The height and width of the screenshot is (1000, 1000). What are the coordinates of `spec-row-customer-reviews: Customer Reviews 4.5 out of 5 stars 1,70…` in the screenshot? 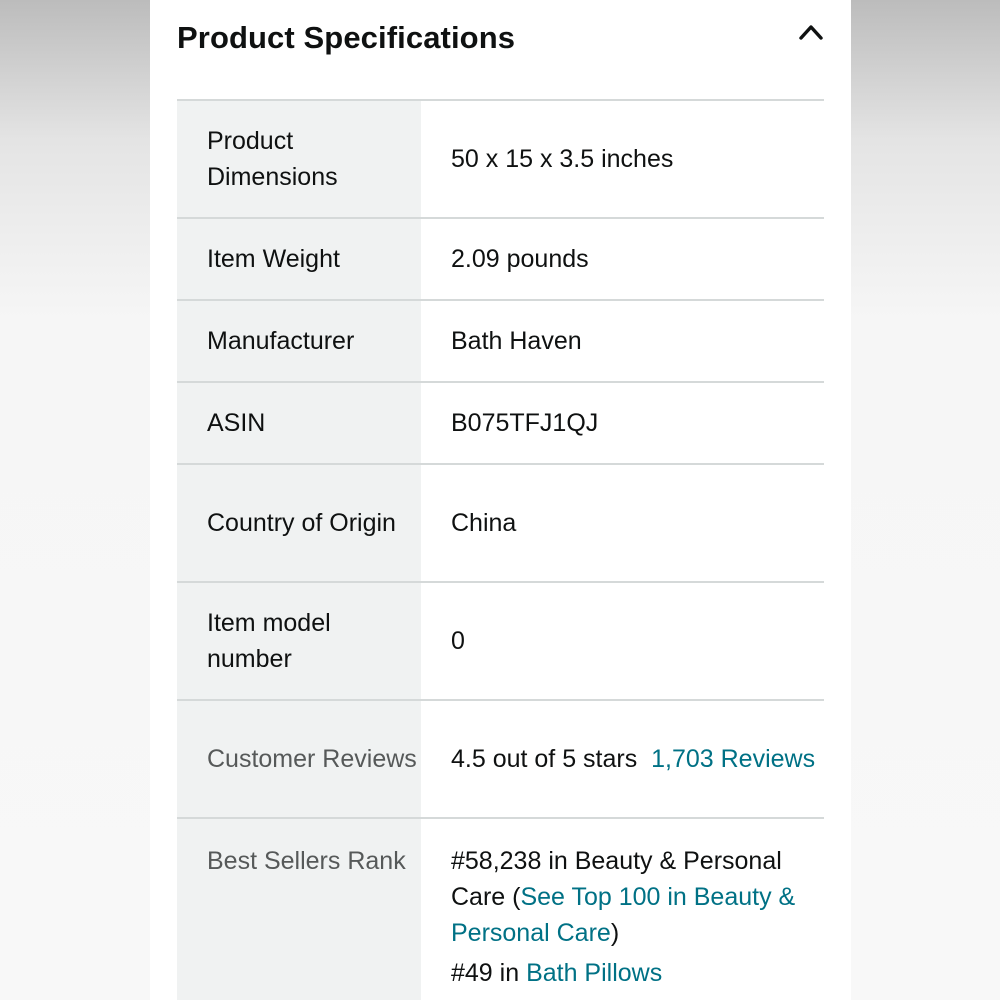 It's located at (500, 759).